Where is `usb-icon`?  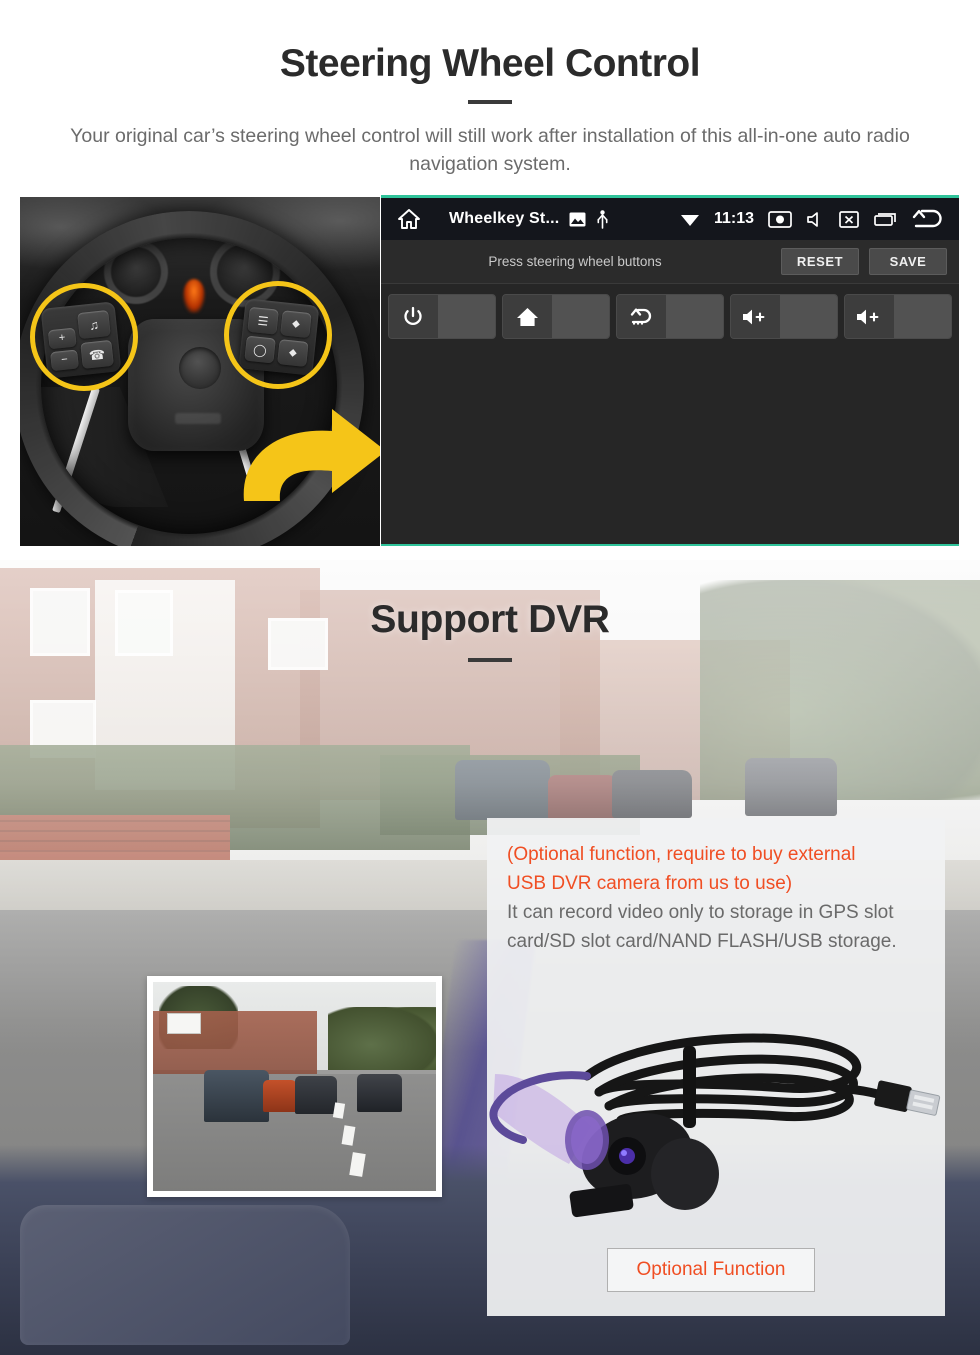
usb-icon is located at coordinates (602, 219).